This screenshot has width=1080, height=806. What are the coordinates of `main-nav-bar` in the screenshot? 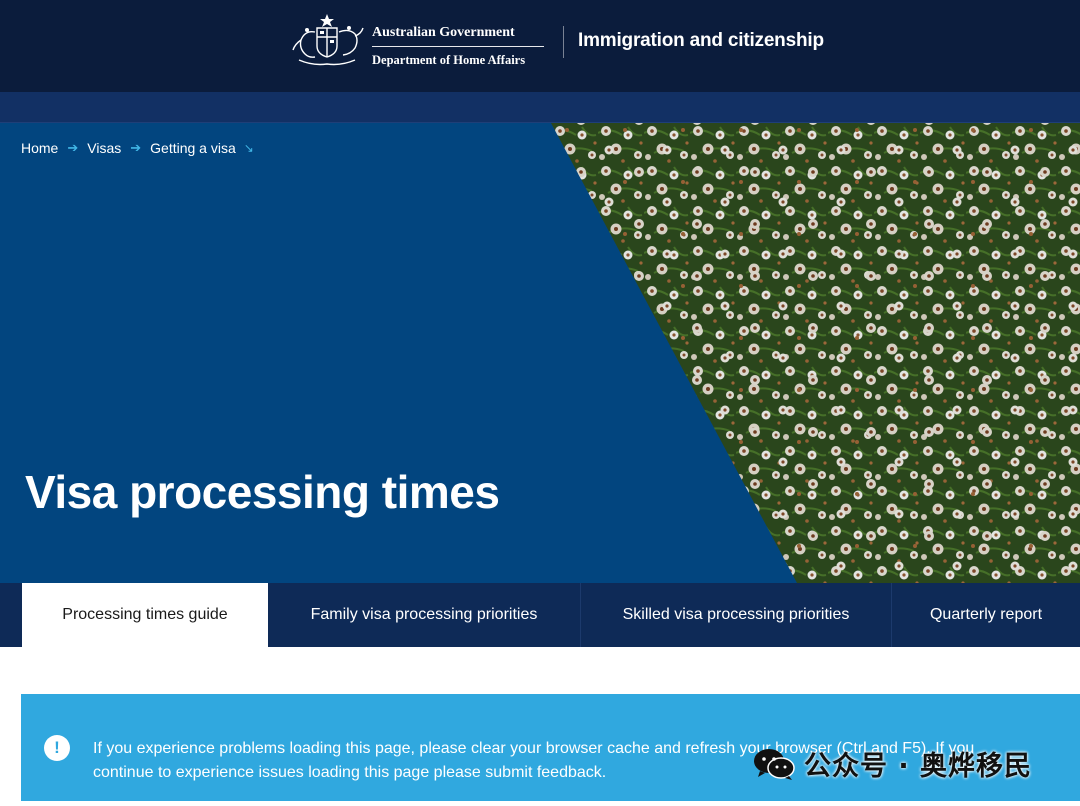 It's located at (540, 107).